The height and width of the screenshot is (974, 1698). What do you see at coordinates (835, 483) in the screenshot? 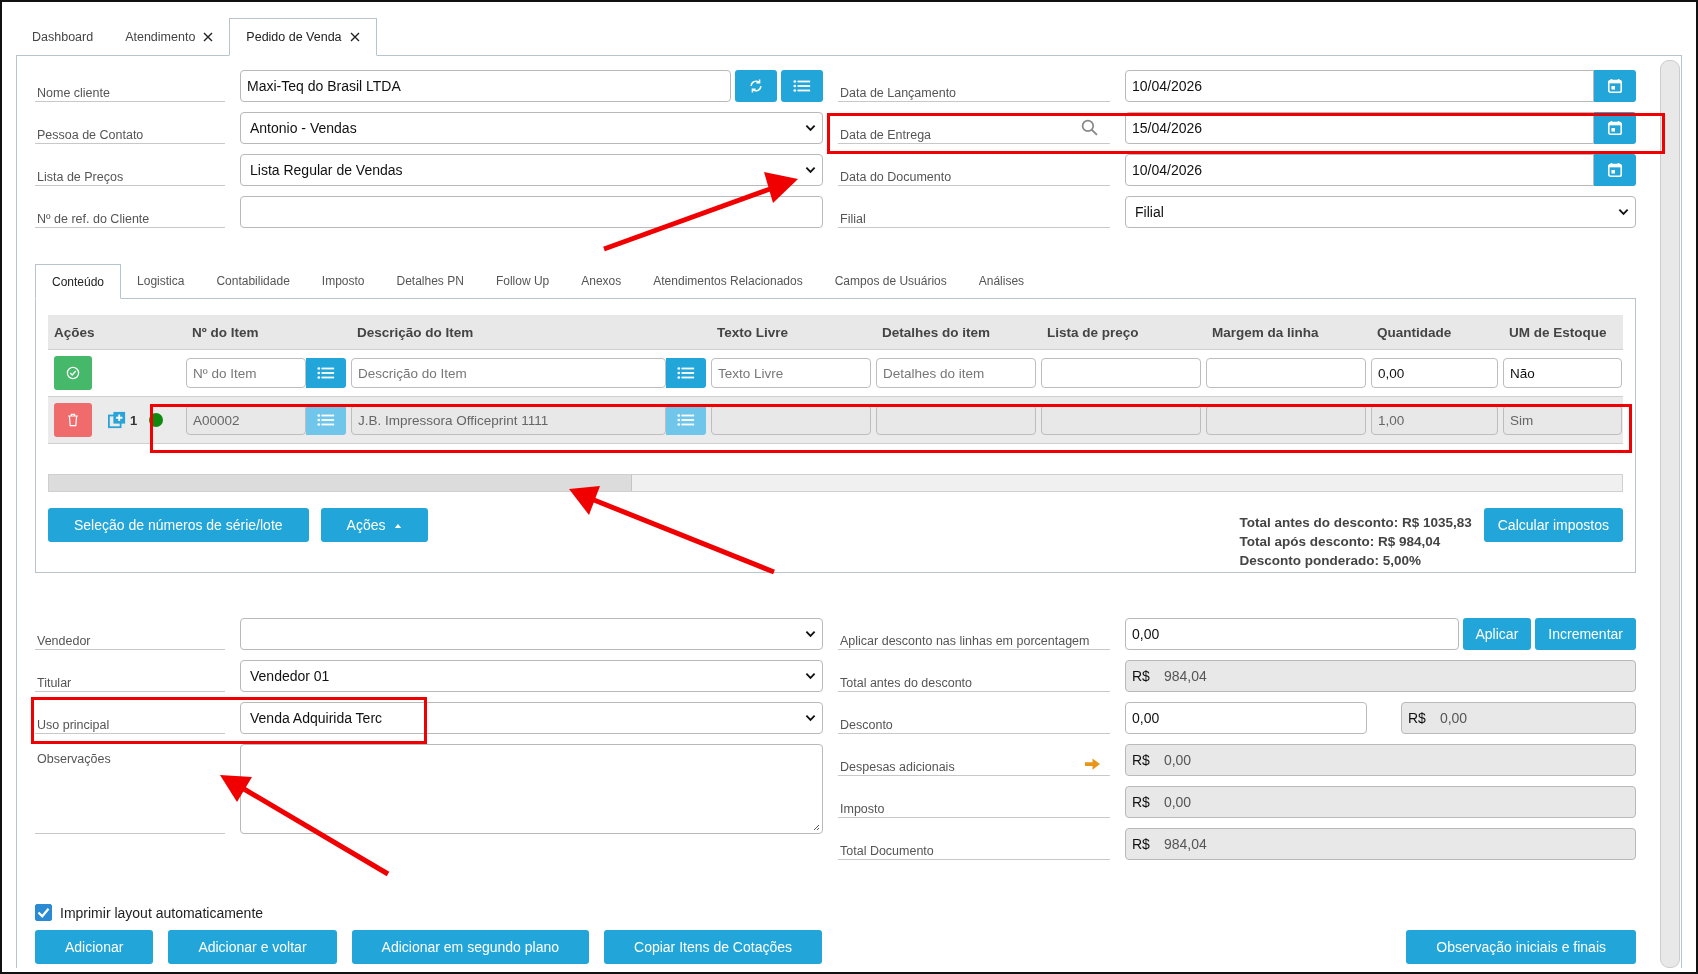
I see `horizontal-scrollbar` at bounding box center [835, 483].